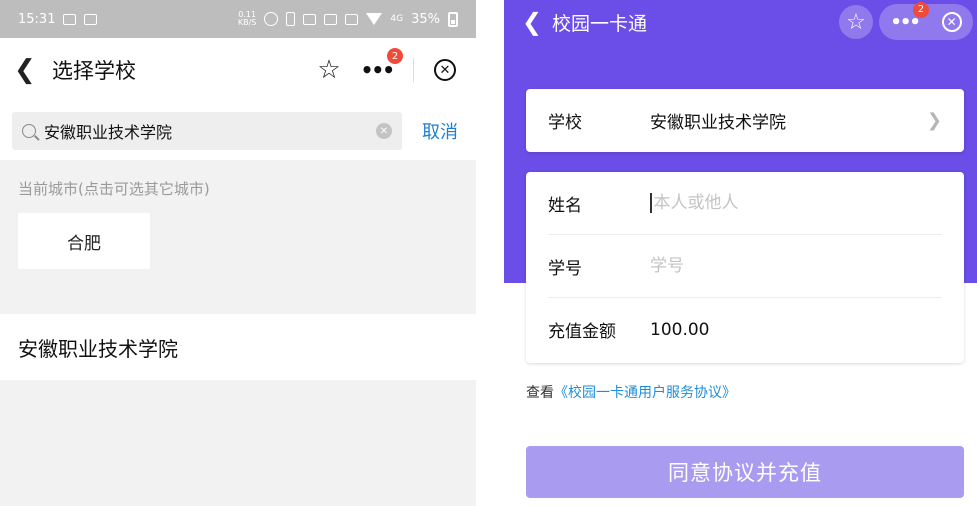  What do you see at coordinates (780, 329) in the screenshot?
I see `amount-field` at bounding box center [780, 329].